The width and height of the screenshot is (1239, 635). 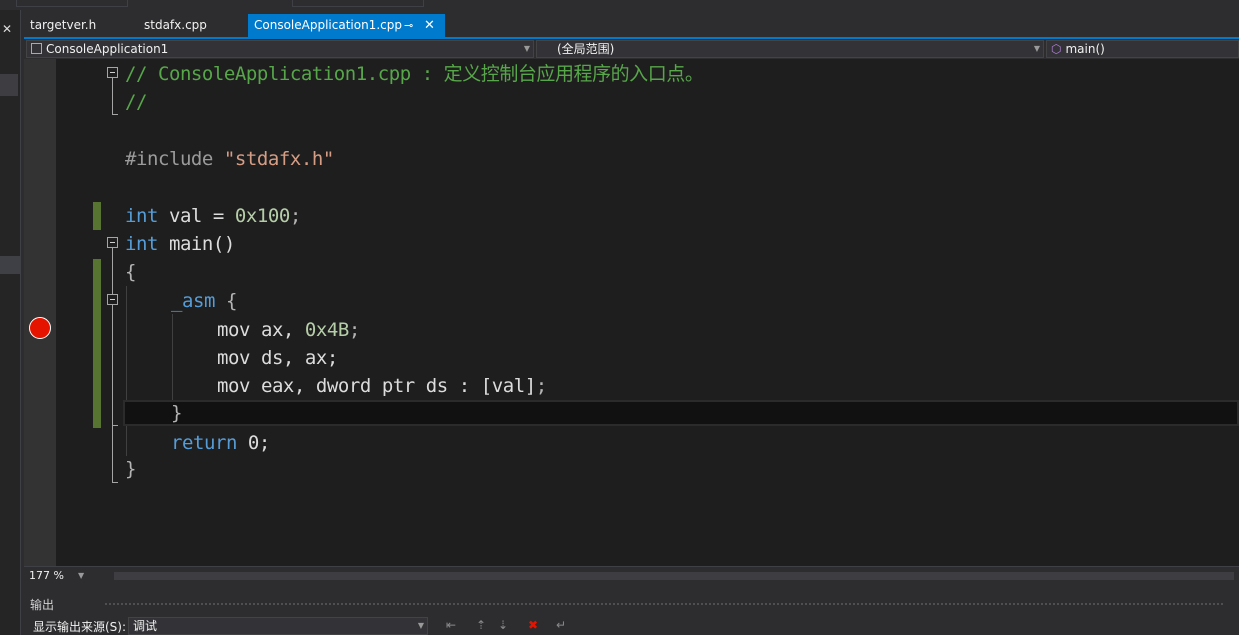 I want to click on editor-status-bar: 177 % ▼, so click(x=631, y=575).